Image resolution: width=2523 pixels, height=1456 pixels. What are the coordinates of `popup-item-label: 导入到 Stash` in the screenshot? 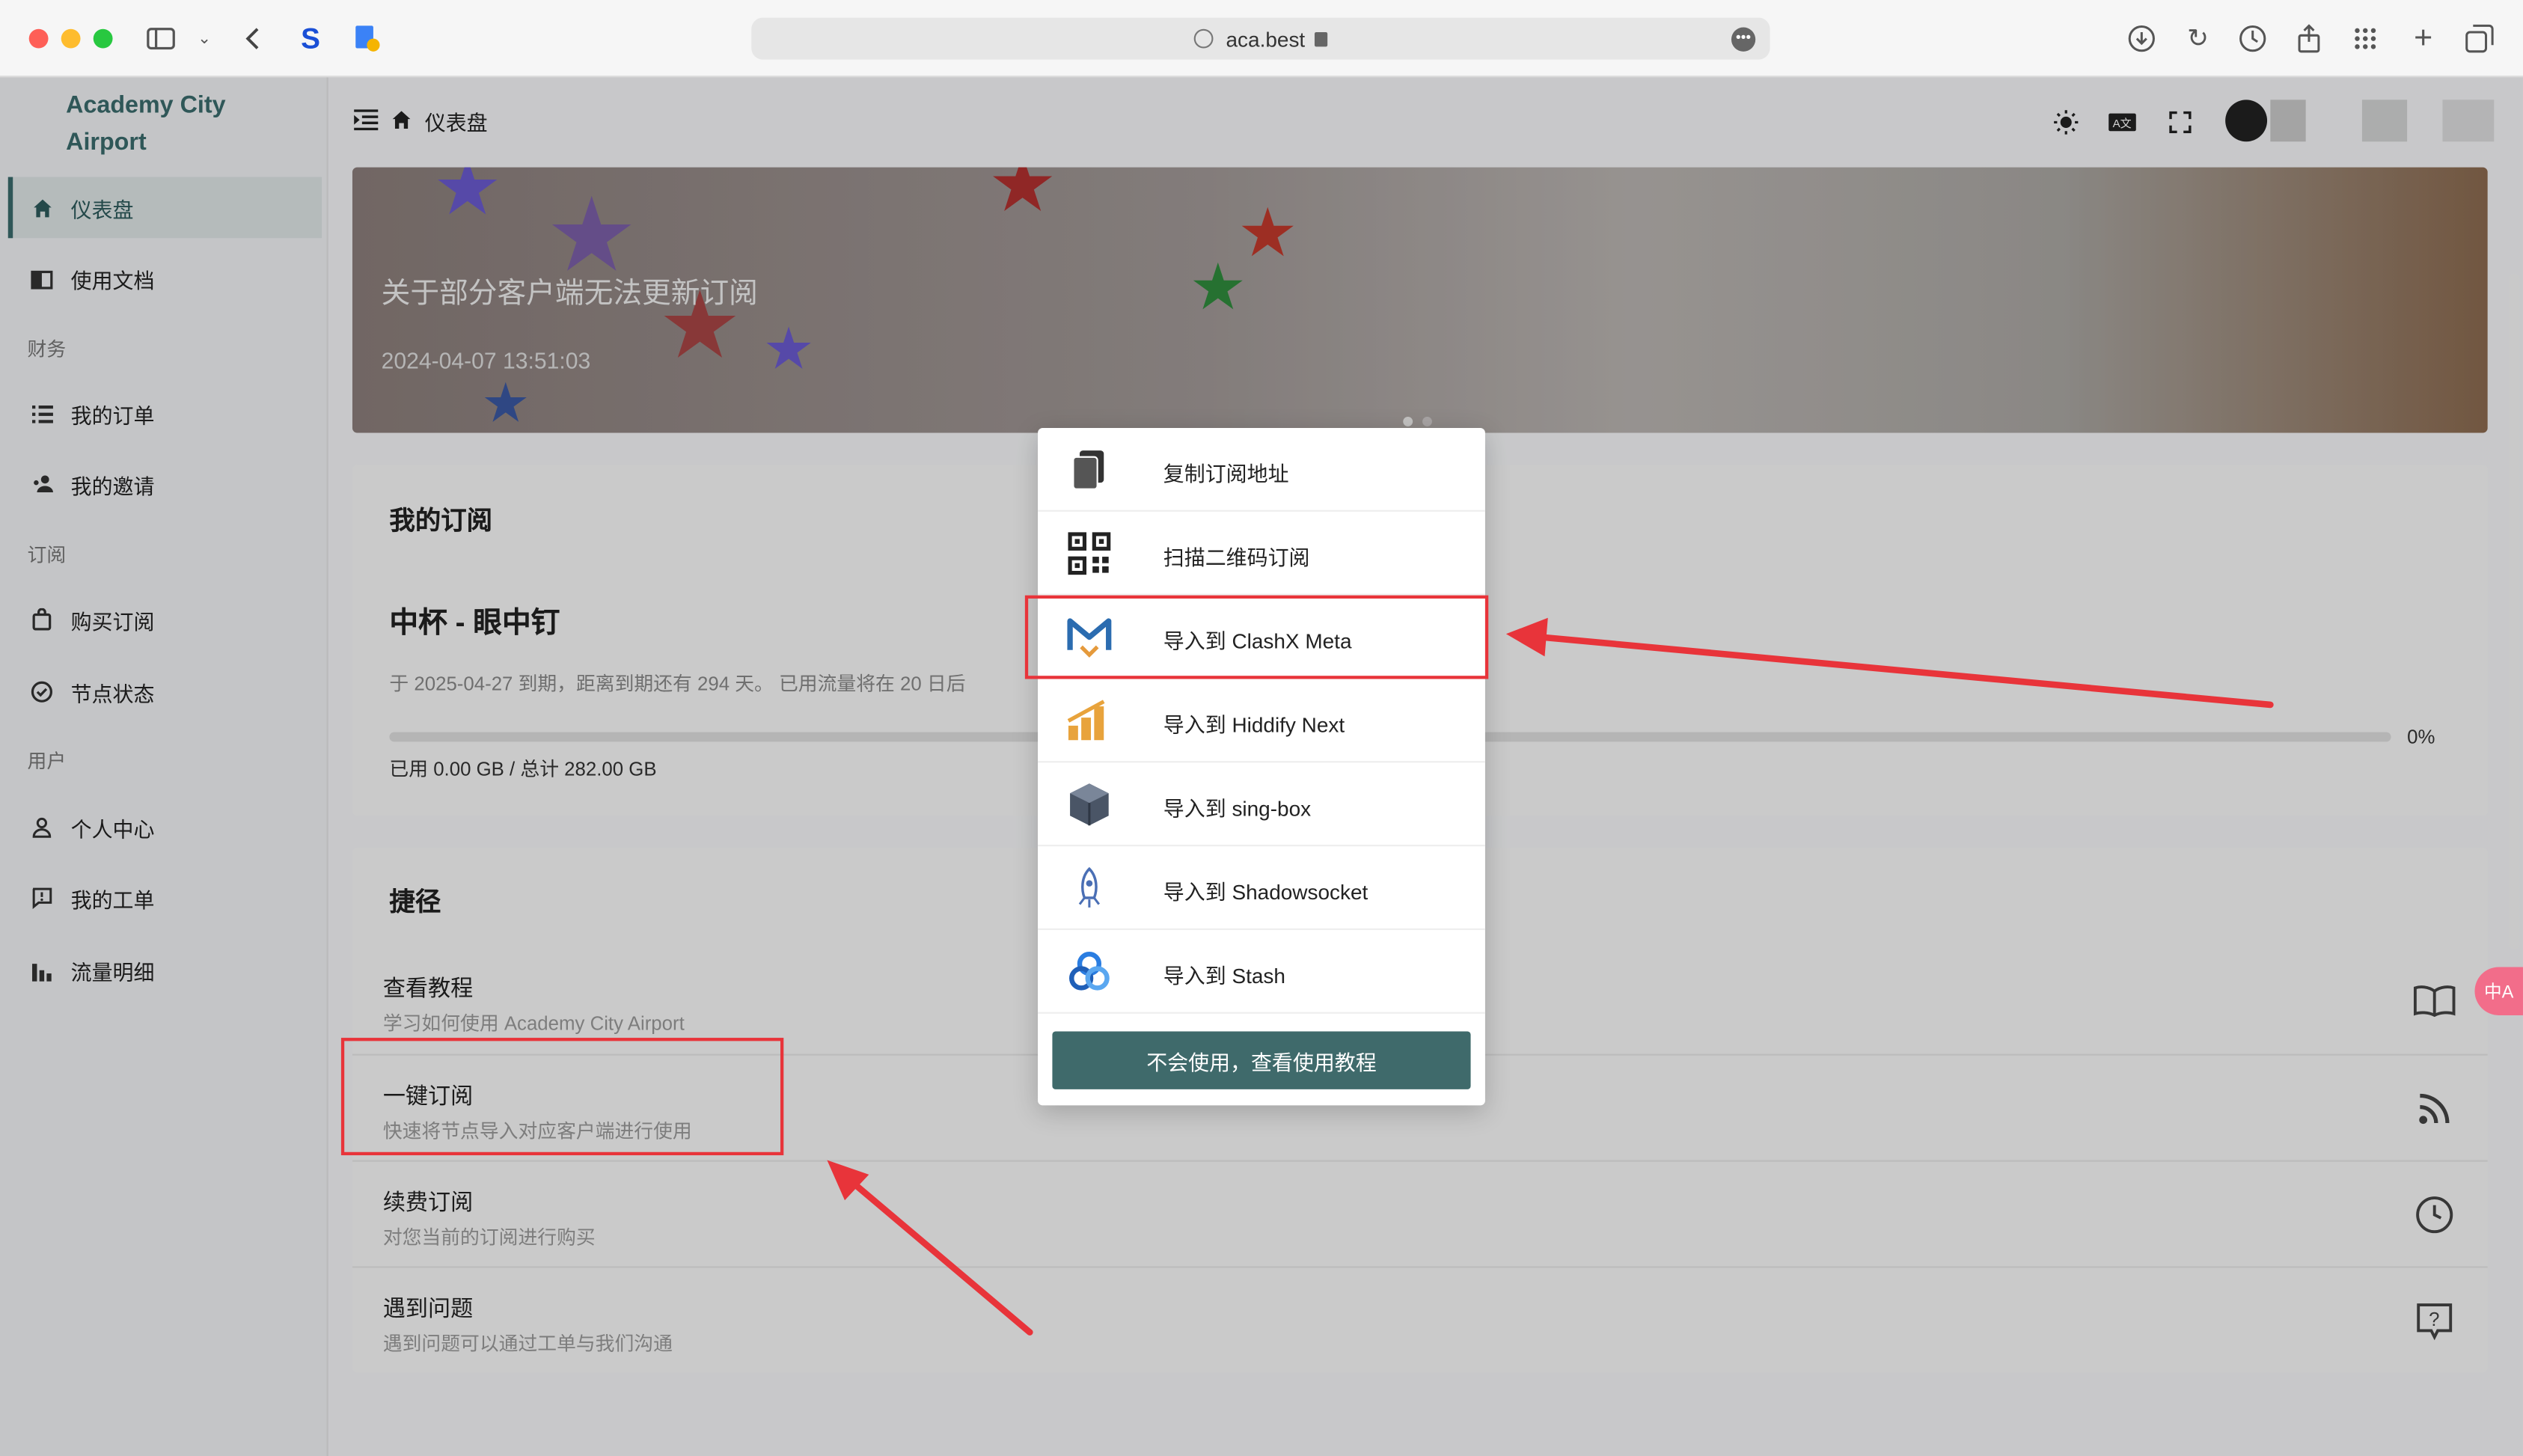 It's located at (1224, 976).